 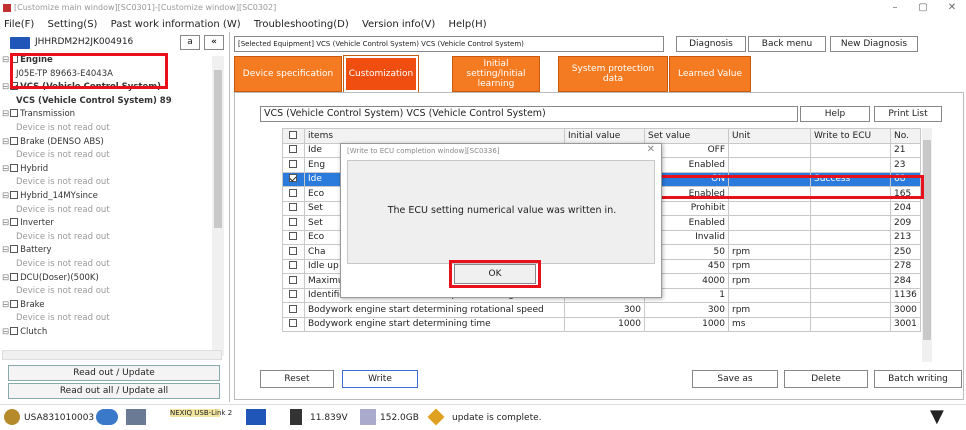 What do you see at coordinates (874, 44) in the screenshot?
I see `new-diagnosis-button: New Diagnosis` at bounding box center [874, 44].